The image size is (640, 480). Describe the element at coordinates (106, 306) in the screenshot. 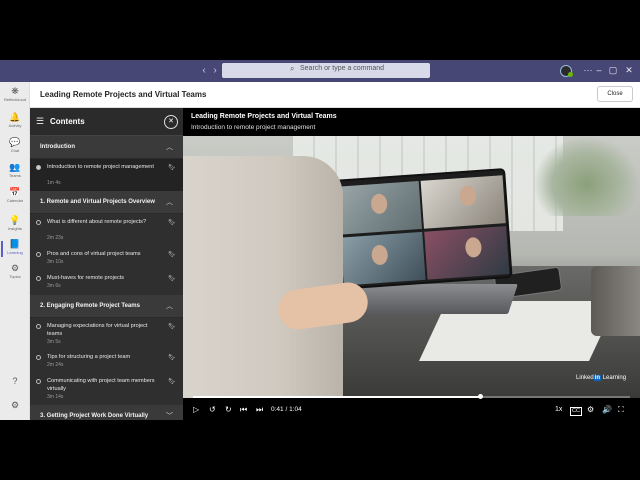

I see `section-engaging-teams: 2. Engaging Remote Project Teams ︿` at that location.